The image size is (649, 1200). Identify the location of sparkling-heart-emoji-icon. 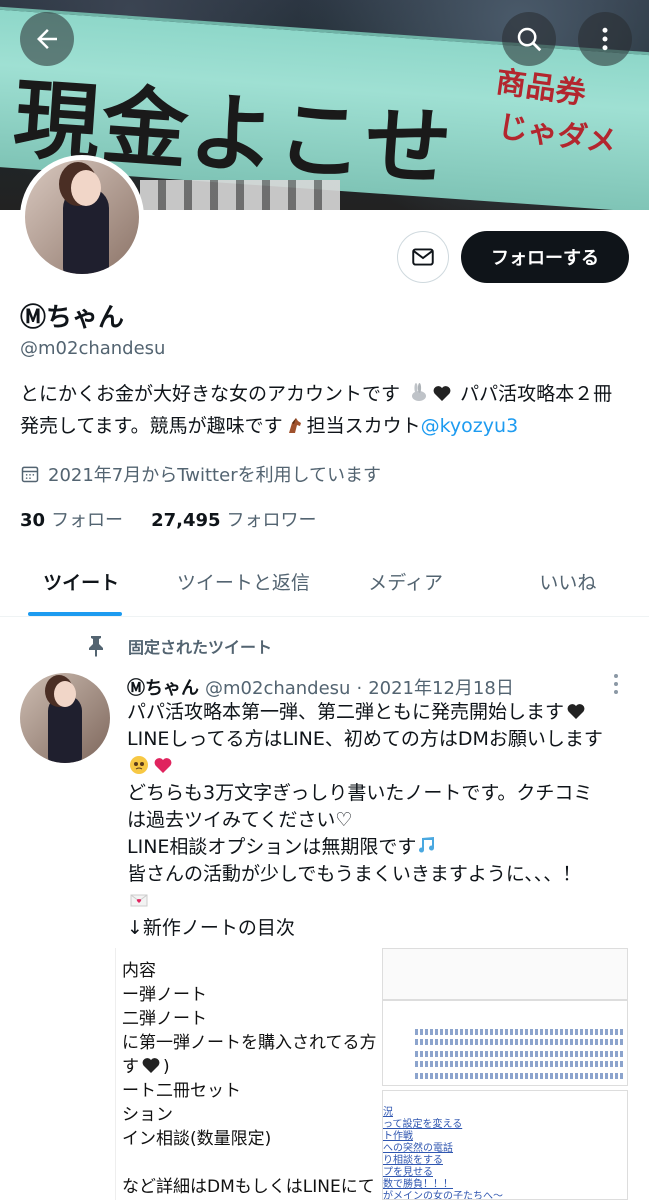
(163, 765).